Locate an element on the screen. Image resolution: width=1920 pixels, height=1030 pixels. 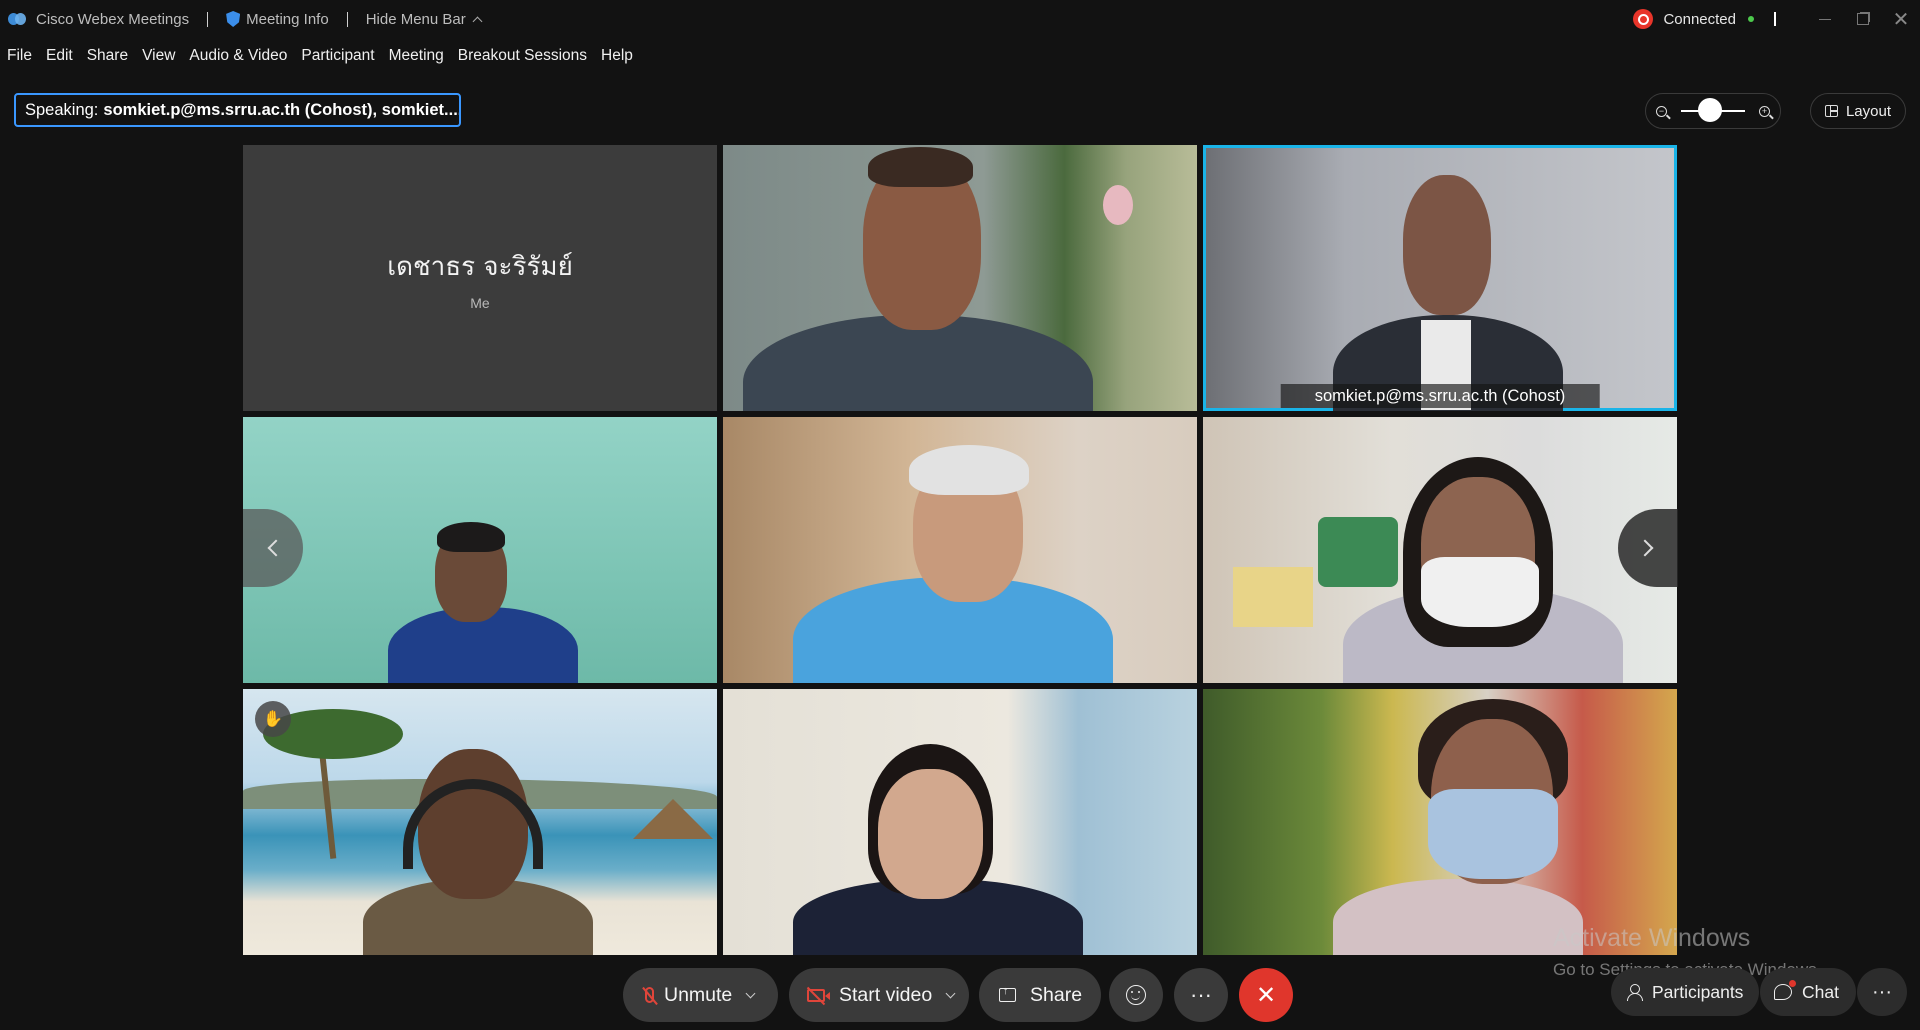
chat-label: Chat is located at coordinates (1820, 991).